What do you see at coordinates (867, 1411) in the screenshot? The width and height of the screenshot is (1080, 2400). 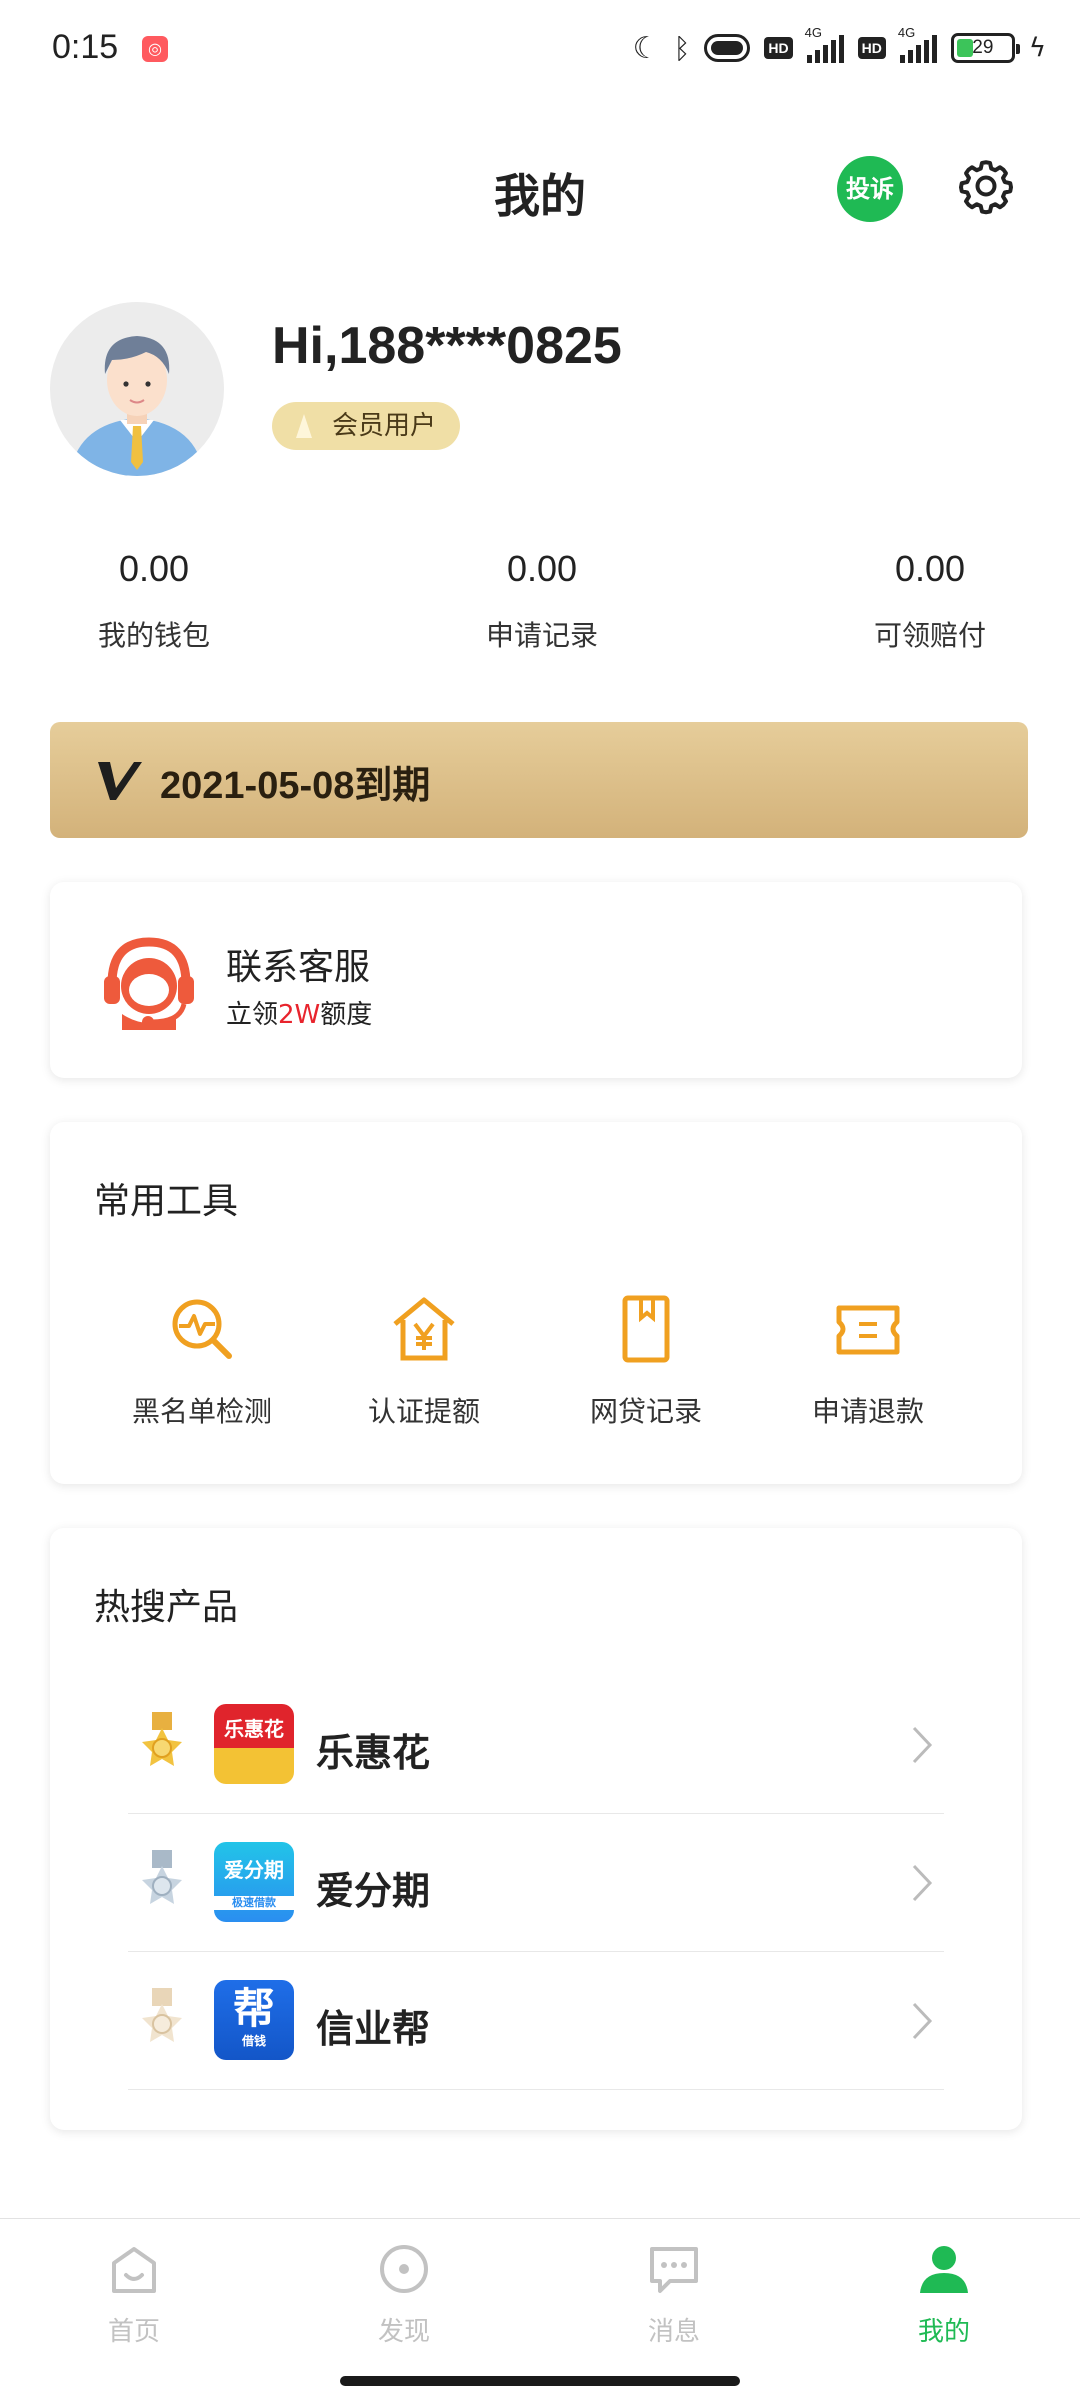 I see `tool-label: 申请退款` at bounding box center [867, 1411].